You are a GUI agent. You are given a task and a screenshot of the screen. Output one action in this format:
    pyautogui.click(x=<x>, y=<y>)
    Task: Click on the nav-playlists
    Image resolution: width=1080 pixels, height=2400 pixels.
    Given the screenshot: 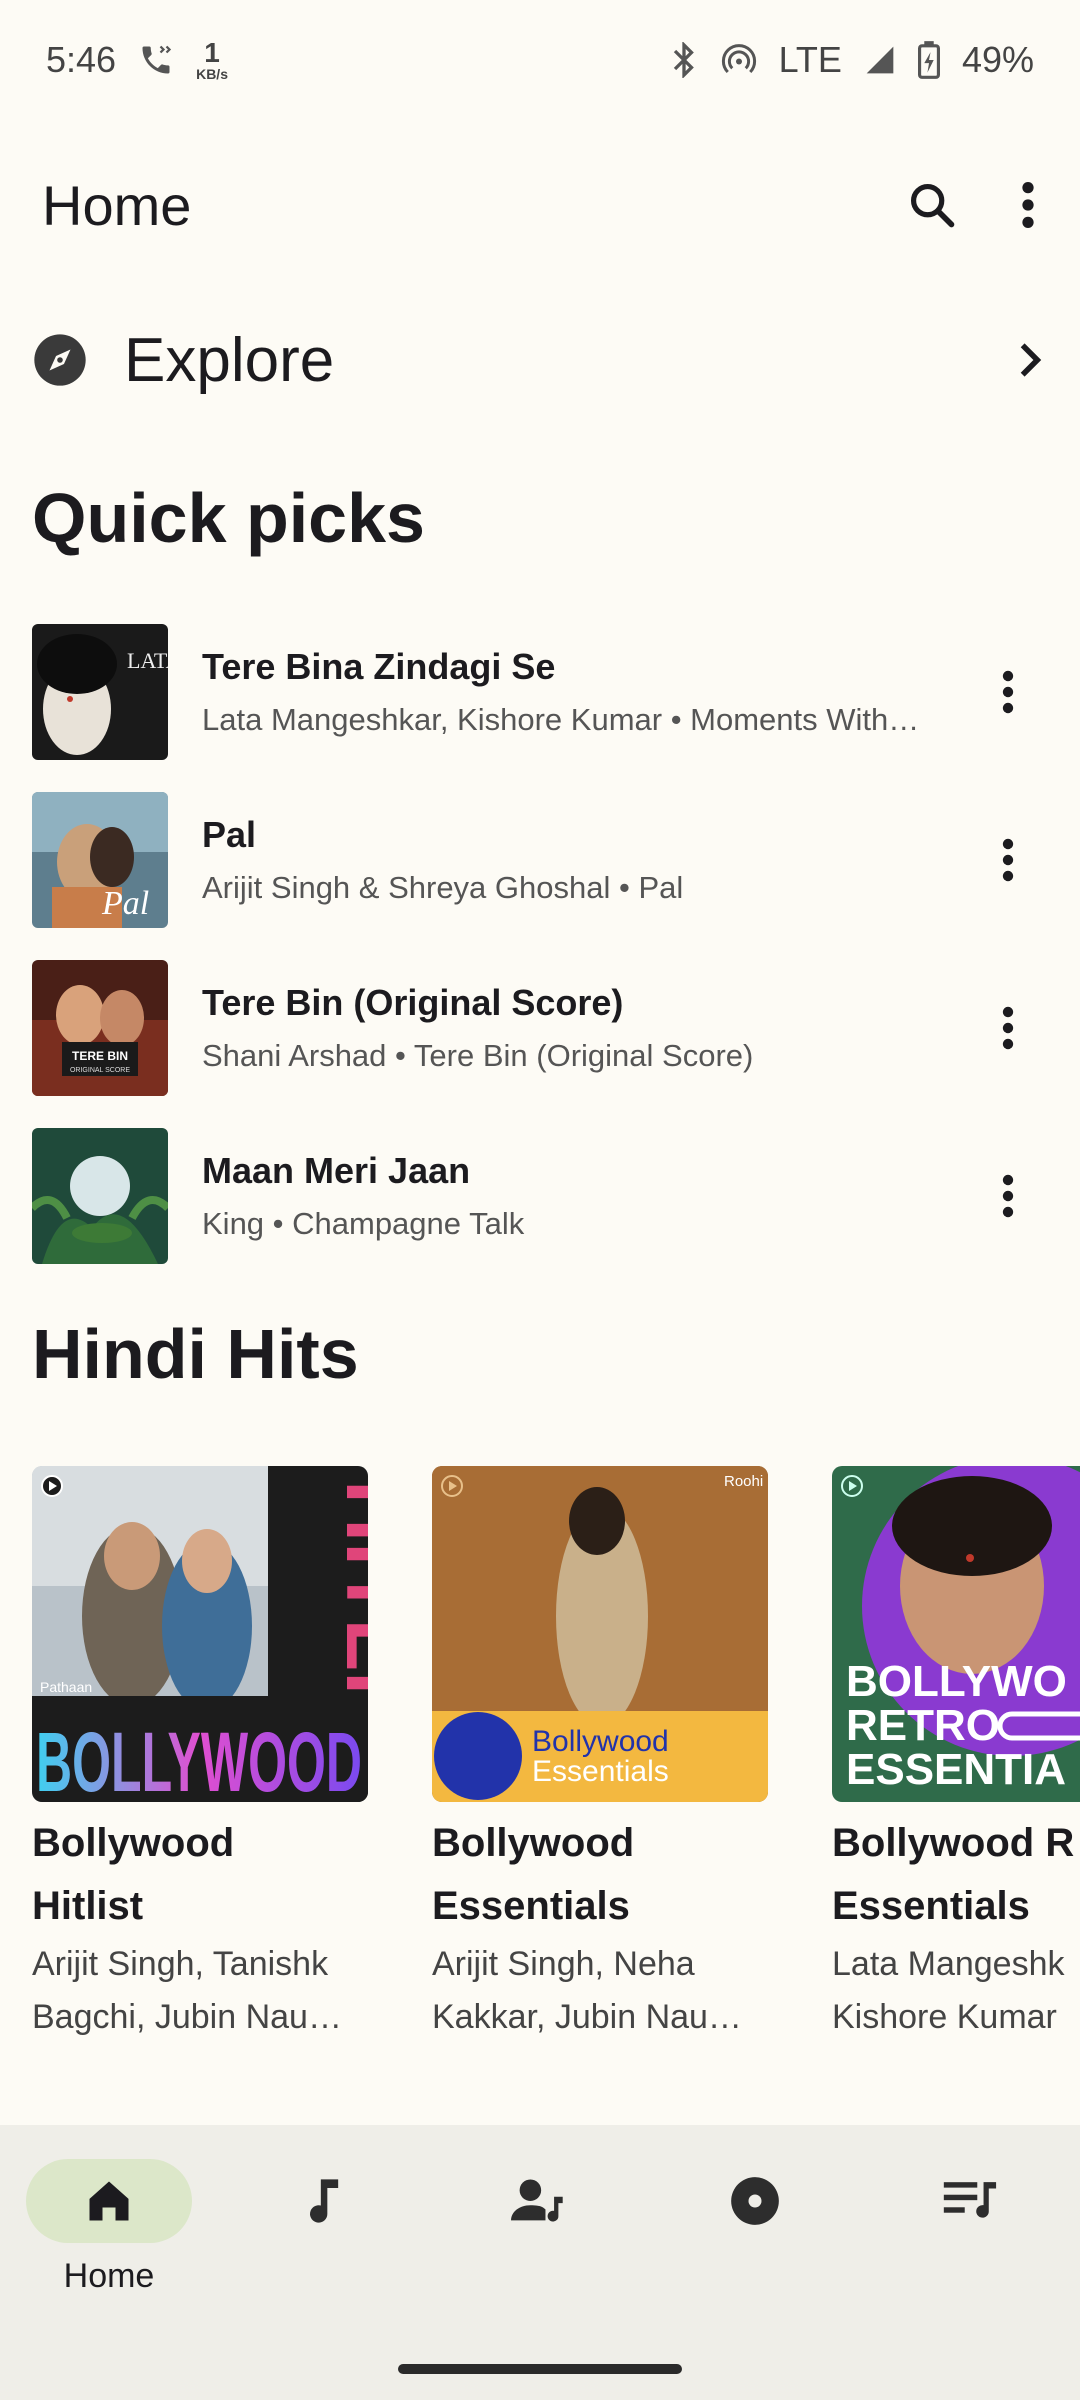 What is the action you would take?
    pyautogui.click(x=971, y=2201)
    